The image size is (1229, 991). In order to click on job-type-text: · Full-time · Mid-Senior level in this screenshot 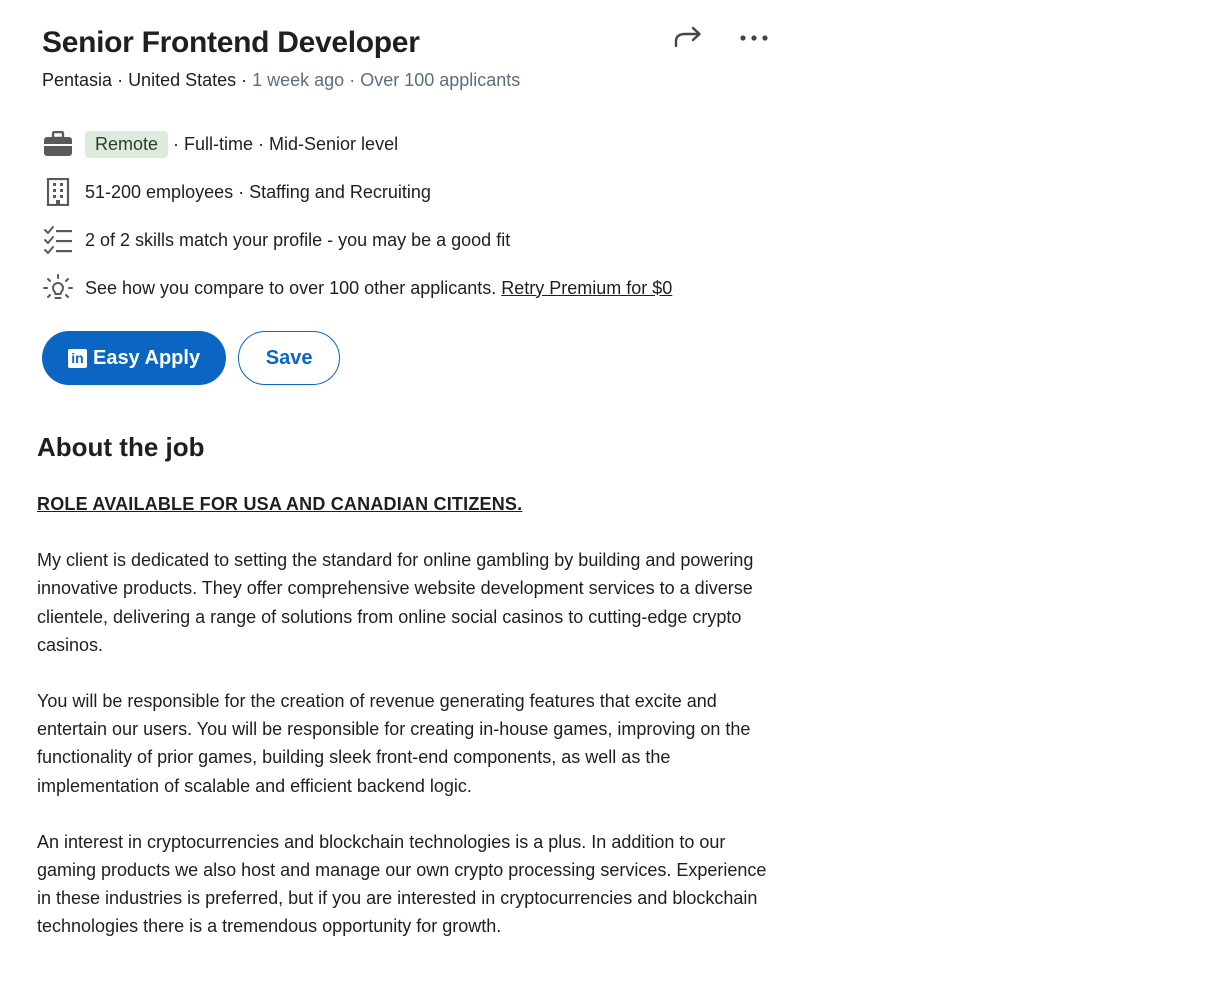, I will do `click(286, 143)`.